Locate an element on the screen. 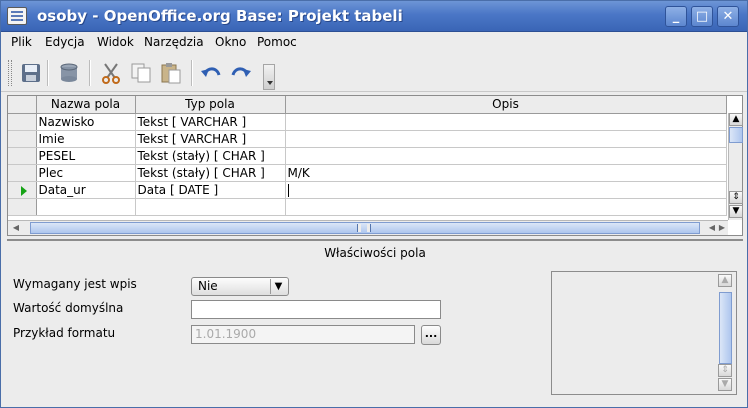 This screenshot has height=408, width=748. undo-icon is located at coordinates (211, 73).